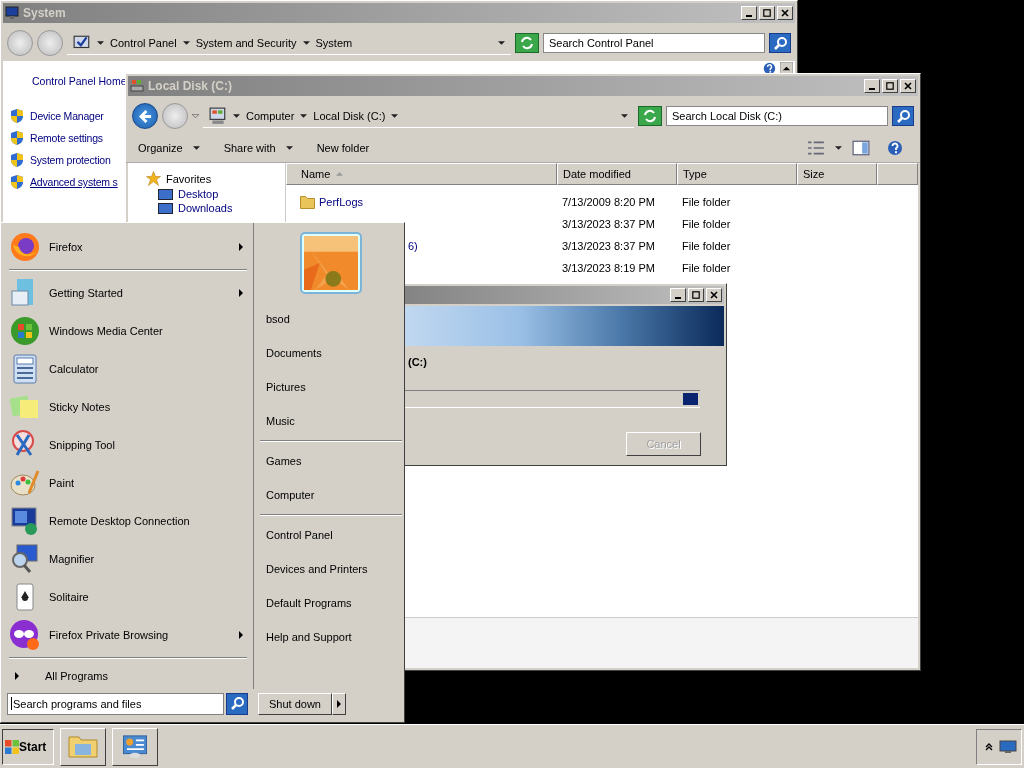 Image resolution: width=1024 pixels, height=768 pixels. What do you see at coordinates (295, 703) in the screenshot?
I see `shut-down-button: Shut down` at bounding box center [295, 703].